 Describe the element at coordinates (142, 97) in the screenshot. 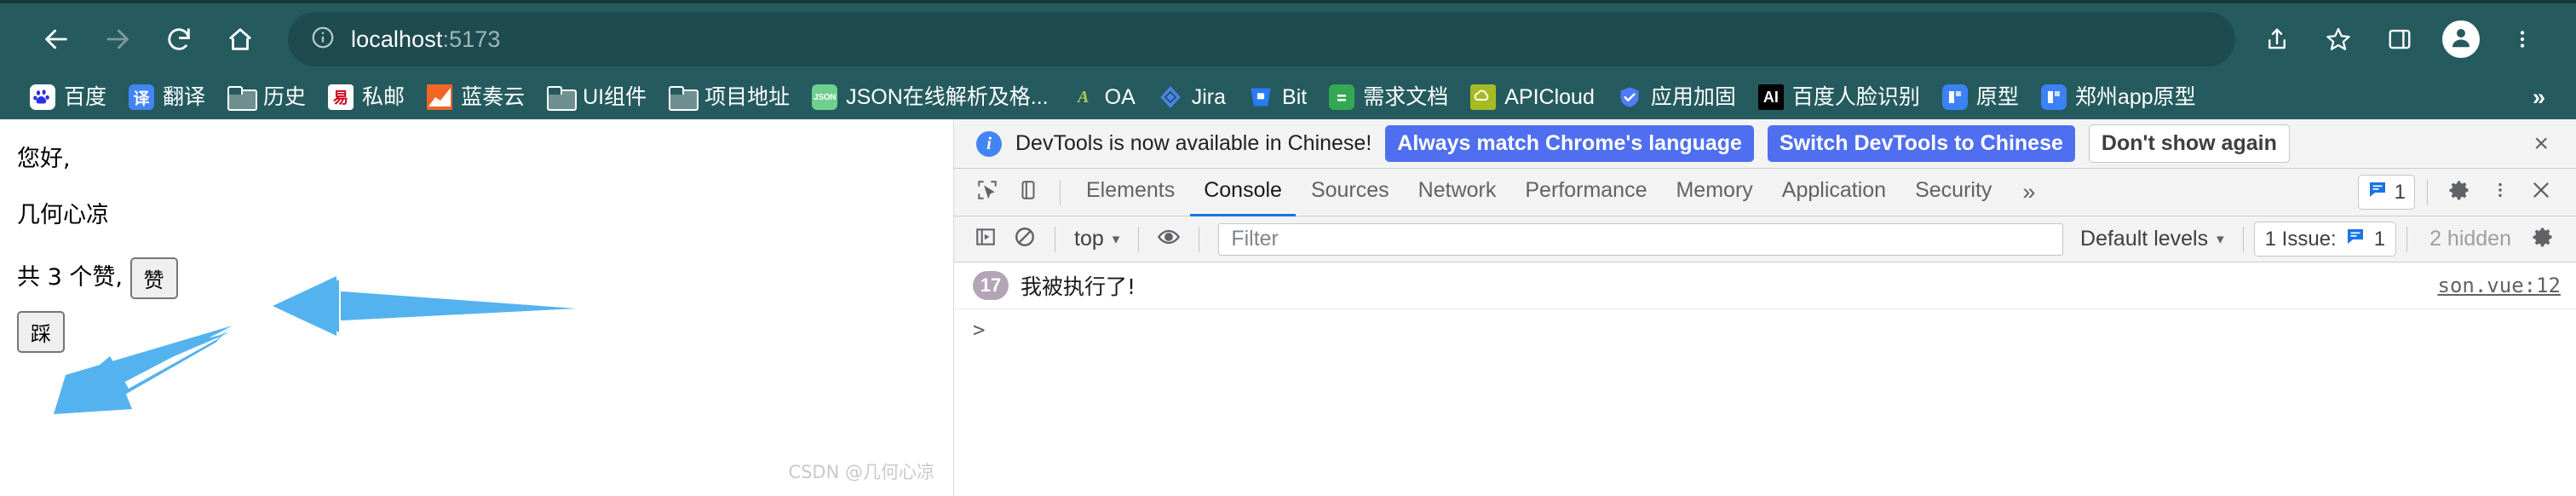

I see `translate-icon: 译` at that location.